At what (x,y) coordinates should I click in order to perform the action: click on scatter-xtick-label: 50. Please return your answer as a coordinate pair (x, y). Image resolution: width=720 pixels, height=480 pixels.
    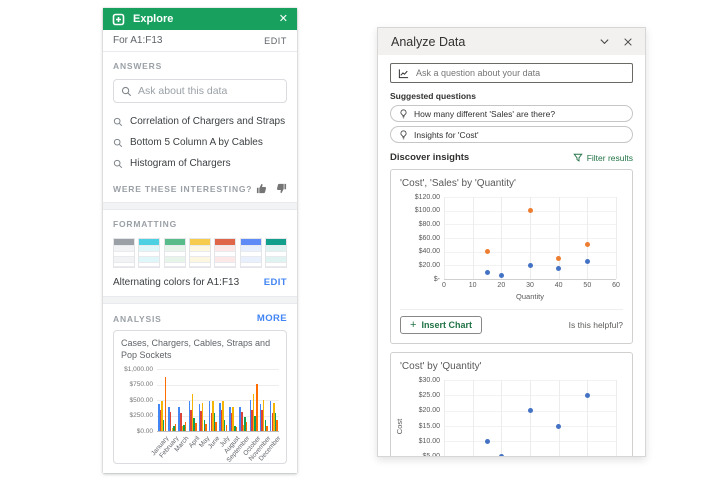
    Looking at the image, I should click on (587, 285).